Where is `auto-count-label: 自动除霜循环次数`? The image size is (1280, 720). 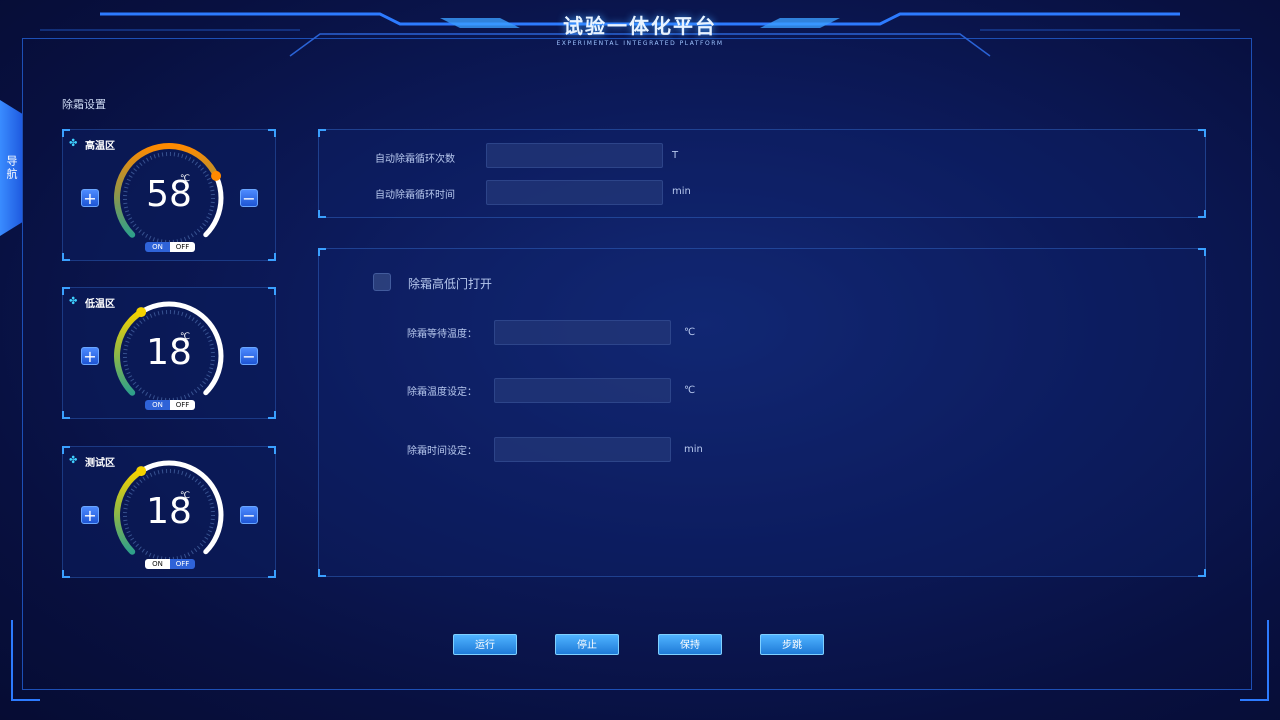 auto-count-label: 自动除霜循环次数 is located at coordinates (415, 159).